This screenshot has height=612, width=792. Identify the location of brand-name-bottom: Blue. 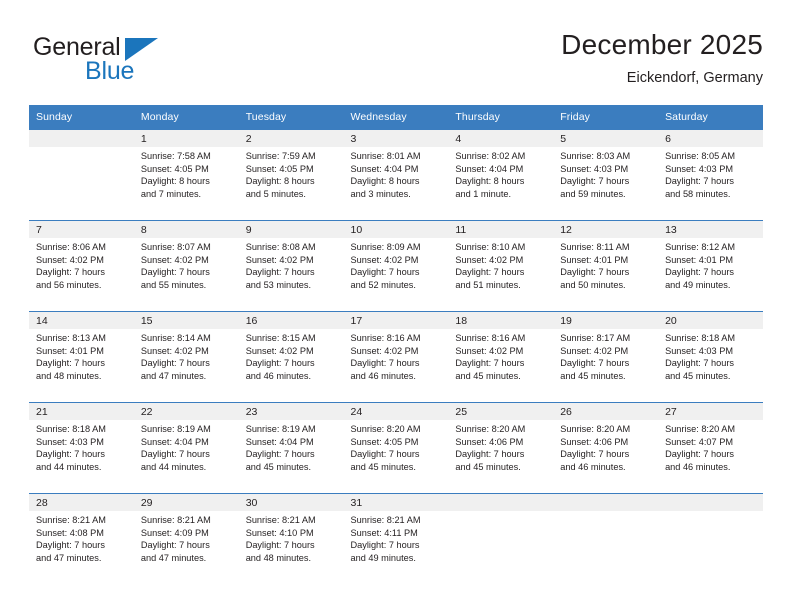
(110, 71).